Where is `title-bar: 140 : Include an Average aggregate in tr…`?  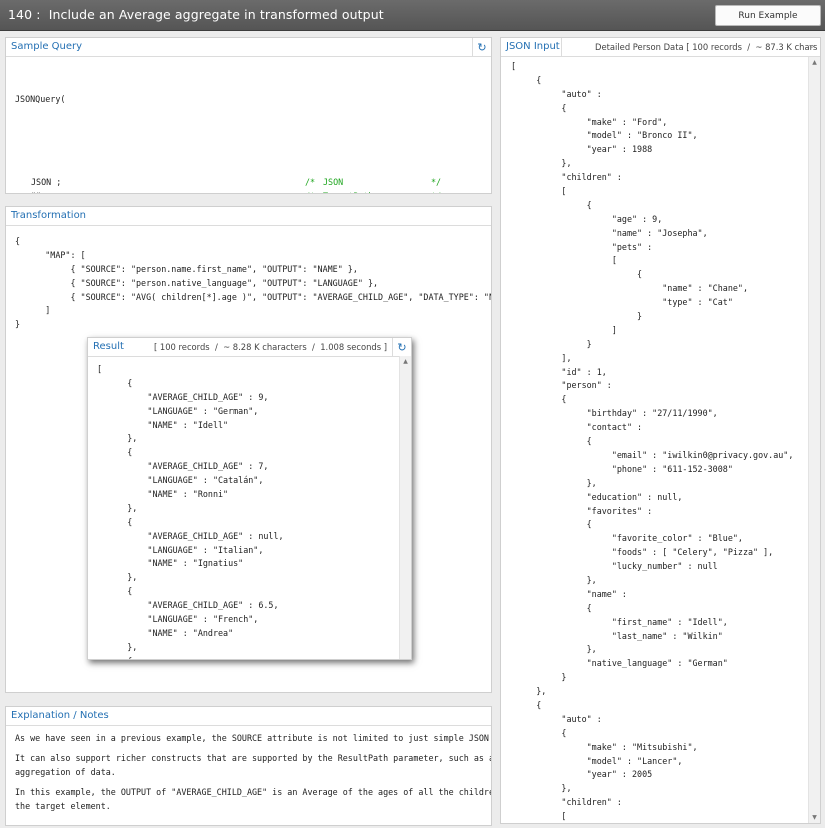
title-bar: 140 : Include an Average aggregate in tr… is located at coordinates (412, 15).